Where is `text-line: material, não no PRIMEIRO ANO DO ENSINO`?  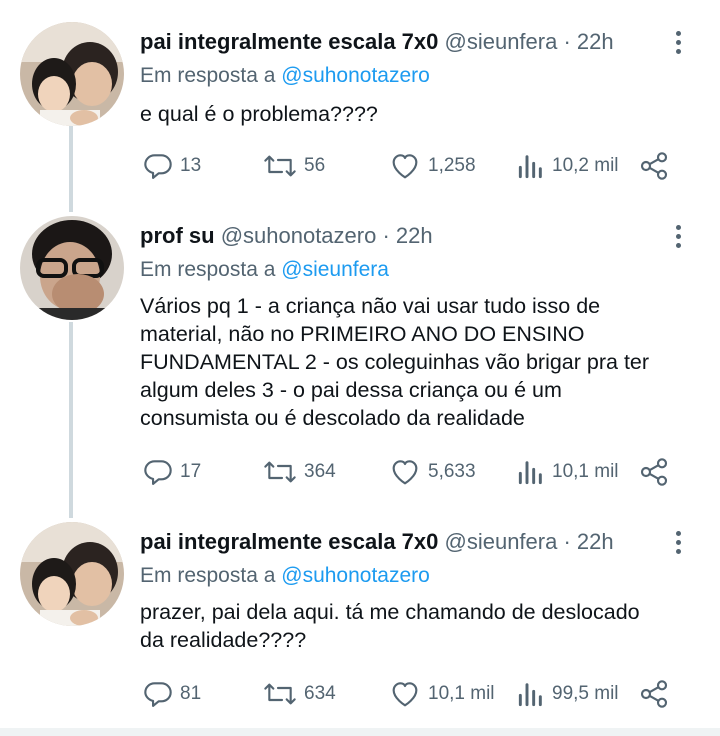
text-line: material, não no PRIMEIRO ANO DO ENSINO is located at coordinates (362, 334).